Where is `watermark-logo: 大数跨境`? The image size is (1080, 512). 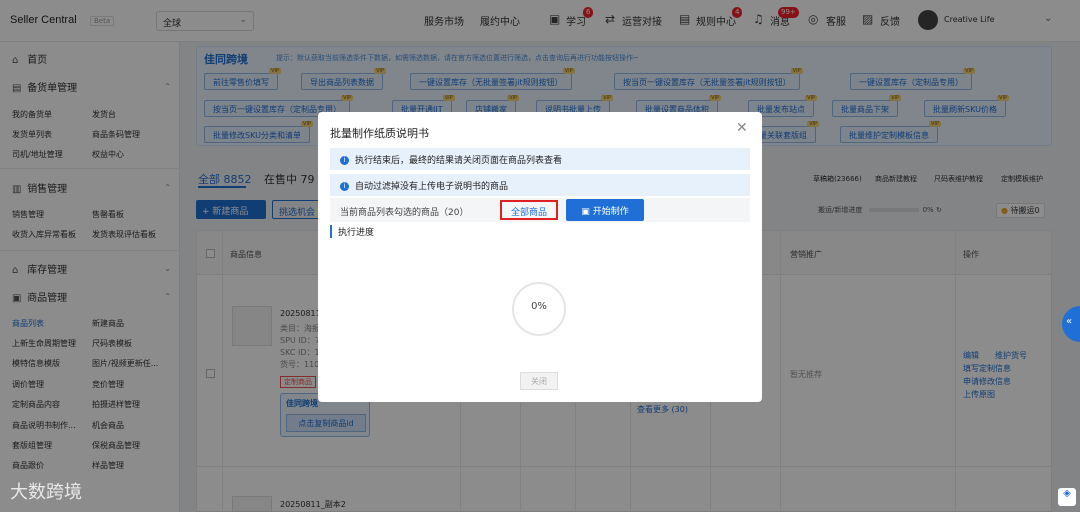
watermark-logo: 大数跨境 is located at coordinates (46, 492).